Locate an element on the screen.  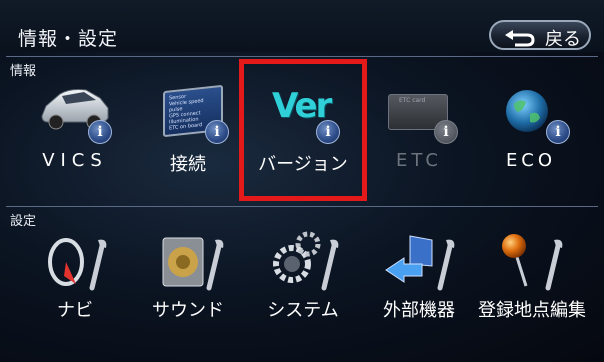
back-button-label: 戻る is located at coordinates (563, 39).